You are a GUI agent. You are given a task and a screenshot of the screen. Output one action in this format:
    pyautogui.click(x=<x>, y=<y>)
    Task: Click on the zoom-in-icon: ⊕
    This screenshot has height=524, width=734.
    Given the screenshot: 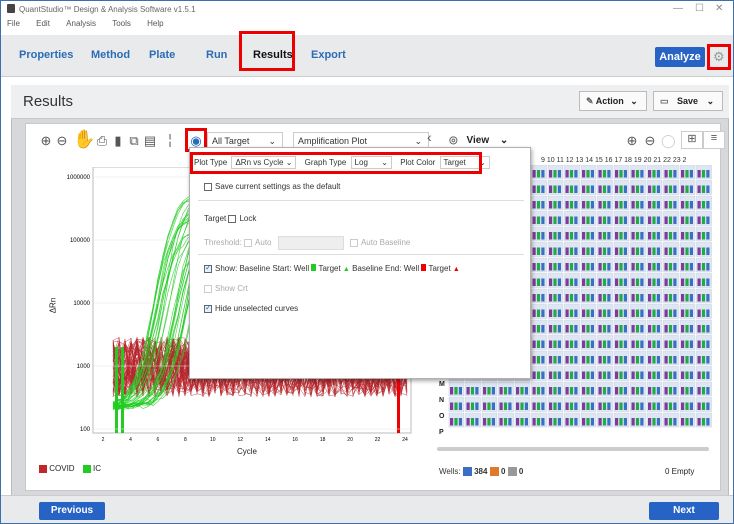 What is the action you would take?
    pyautogui.click(x=46, y=141)
    